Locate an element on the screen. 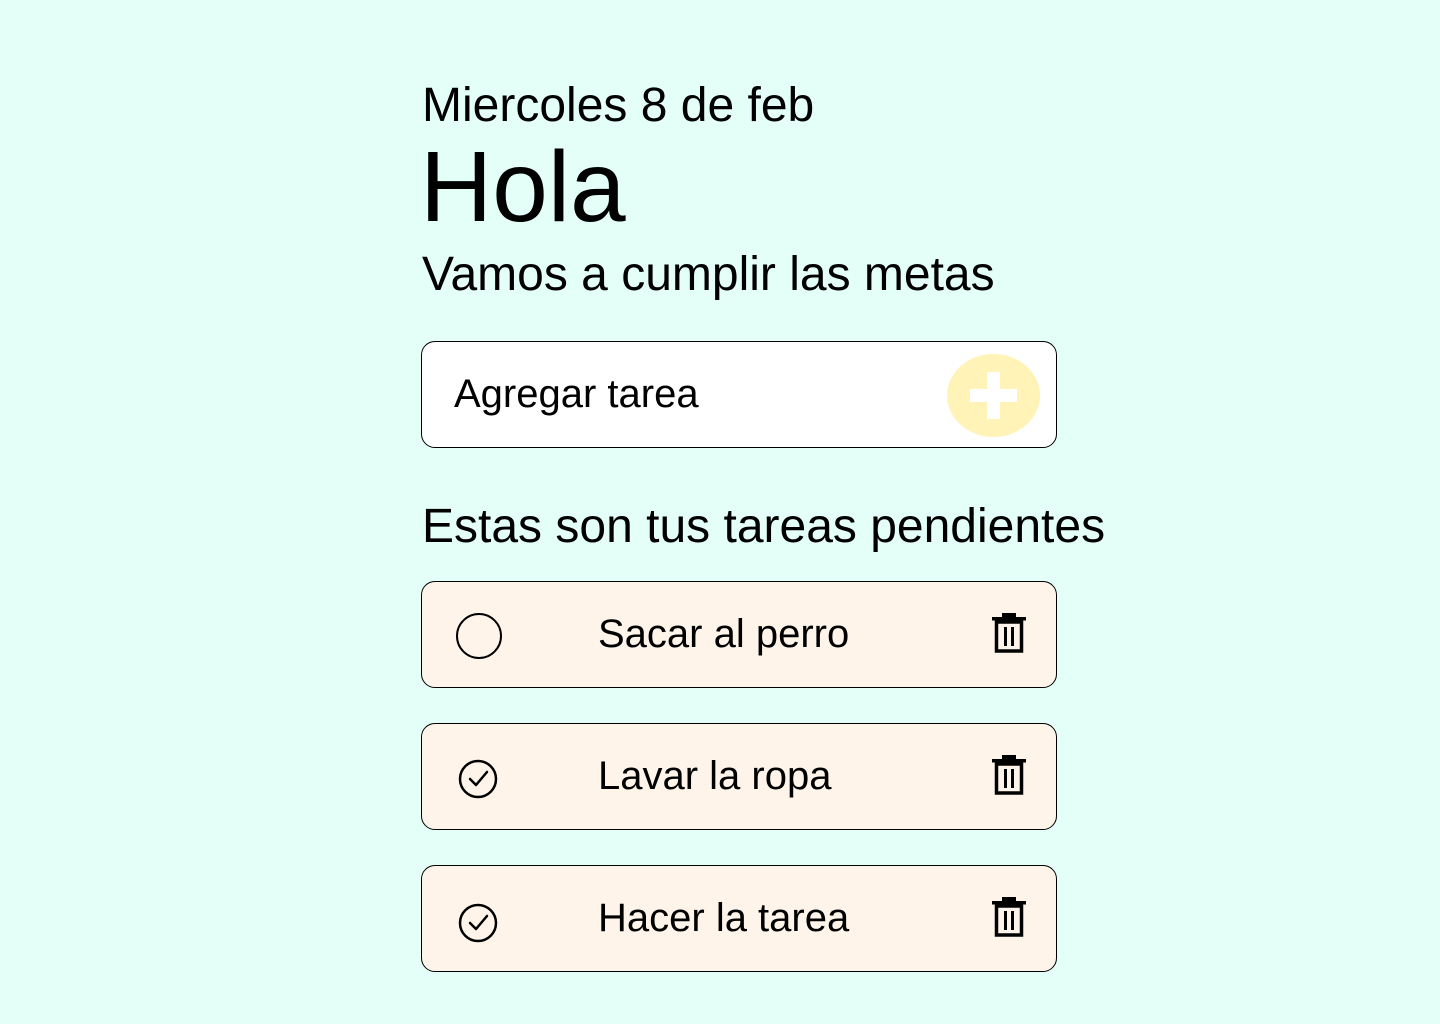  task-label: Hacer la tarea is located at coordinates (724, 918).